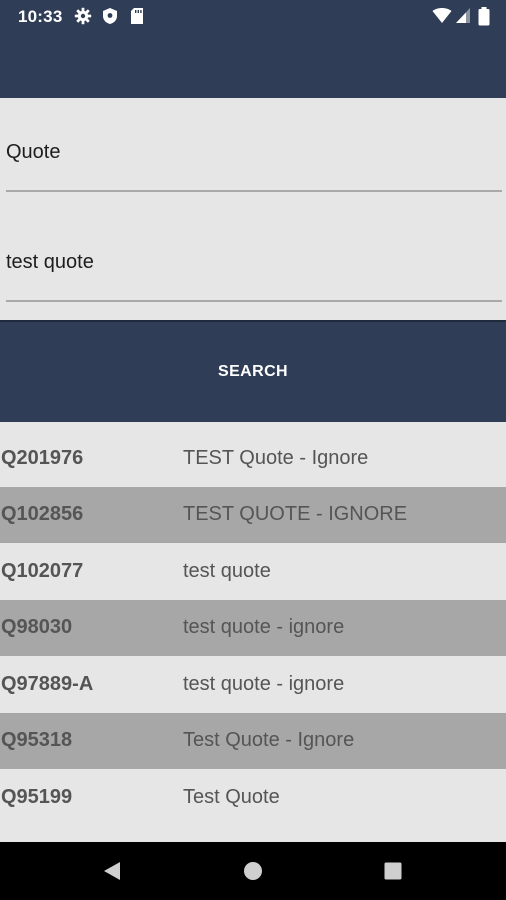 This screenshot has height=900, width=506. I want to click on shield-icon, so click(110, 16).